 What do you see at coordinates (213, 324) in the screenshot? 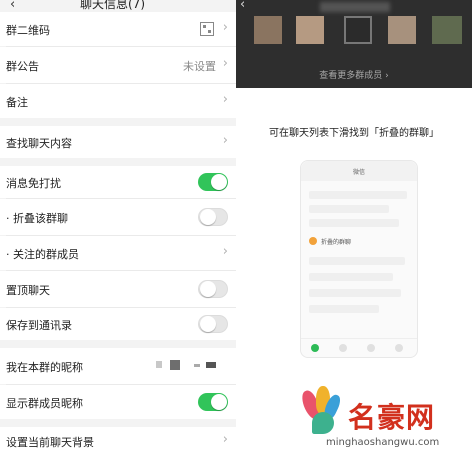
I see `save-to-contacts-toggle` at bounding box center [213, 324].